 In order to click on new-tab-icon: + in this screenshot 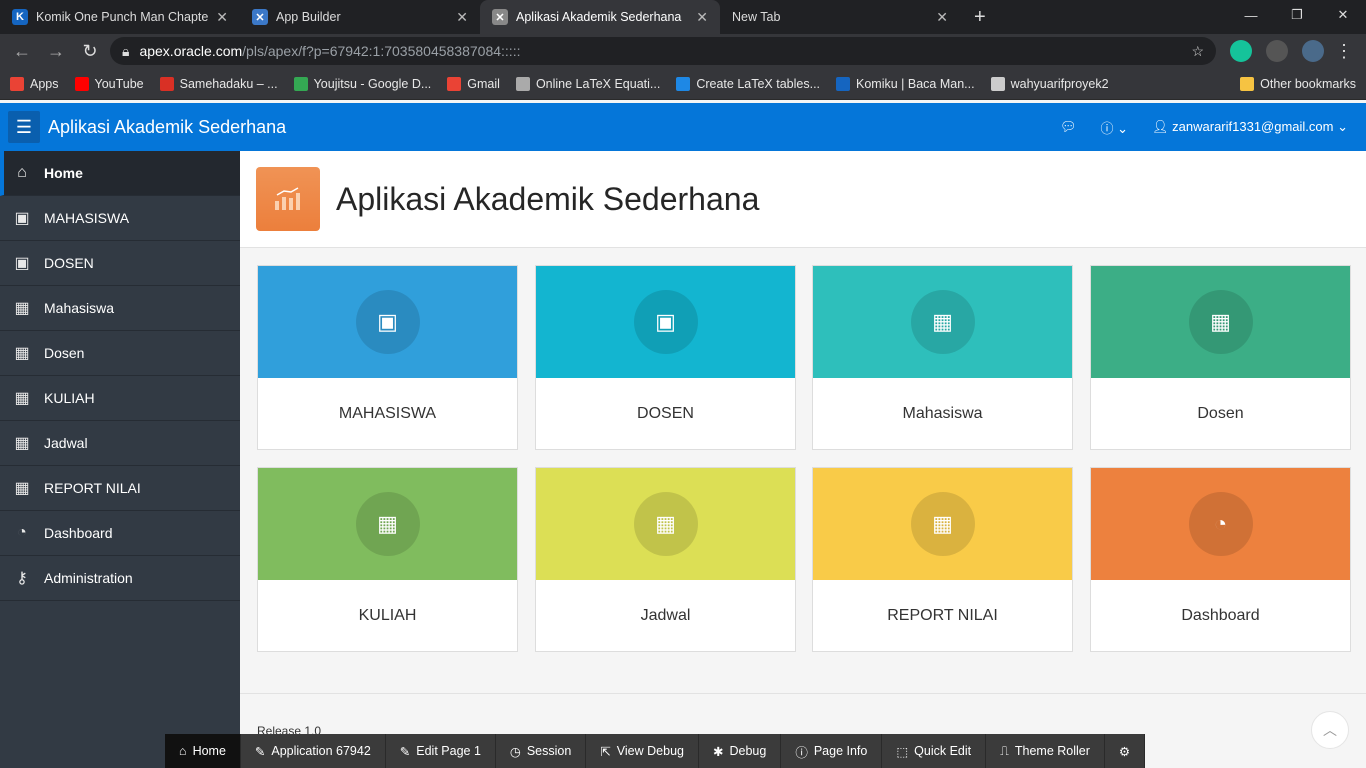, I will do `click(980, 17)`.